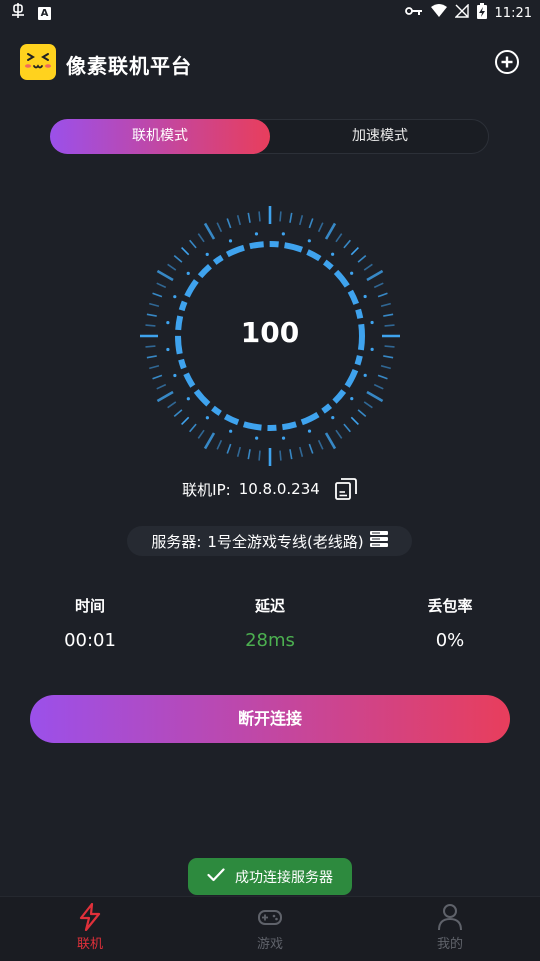 The height and width of the screenshot is (961, 540). I want to click on wifi-icon, so click(438, 13).